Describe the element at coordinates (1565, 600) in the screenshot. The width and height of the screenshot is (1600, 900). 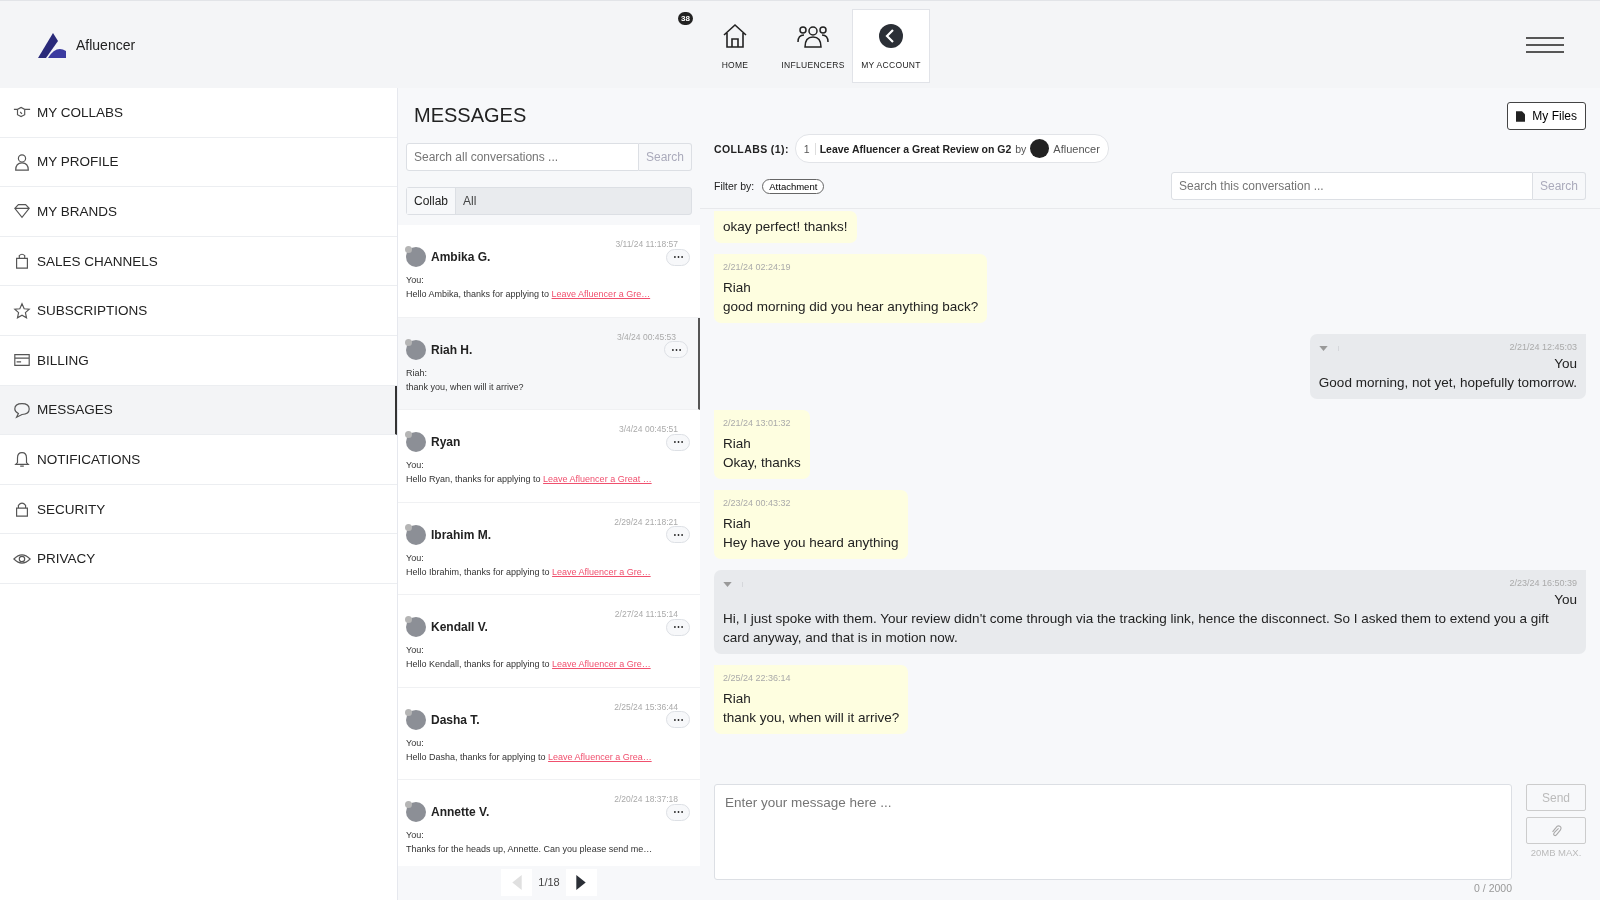
I see `sender-name: You` at that location.